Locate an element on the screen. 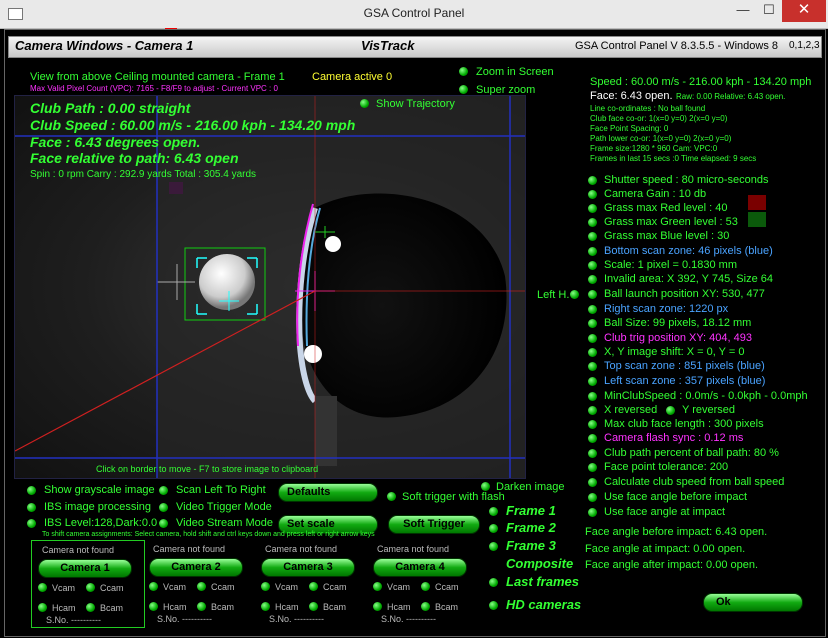  setting-item: Top scan zone : 851 pixels (blue) is located at coordinates (684, 366).